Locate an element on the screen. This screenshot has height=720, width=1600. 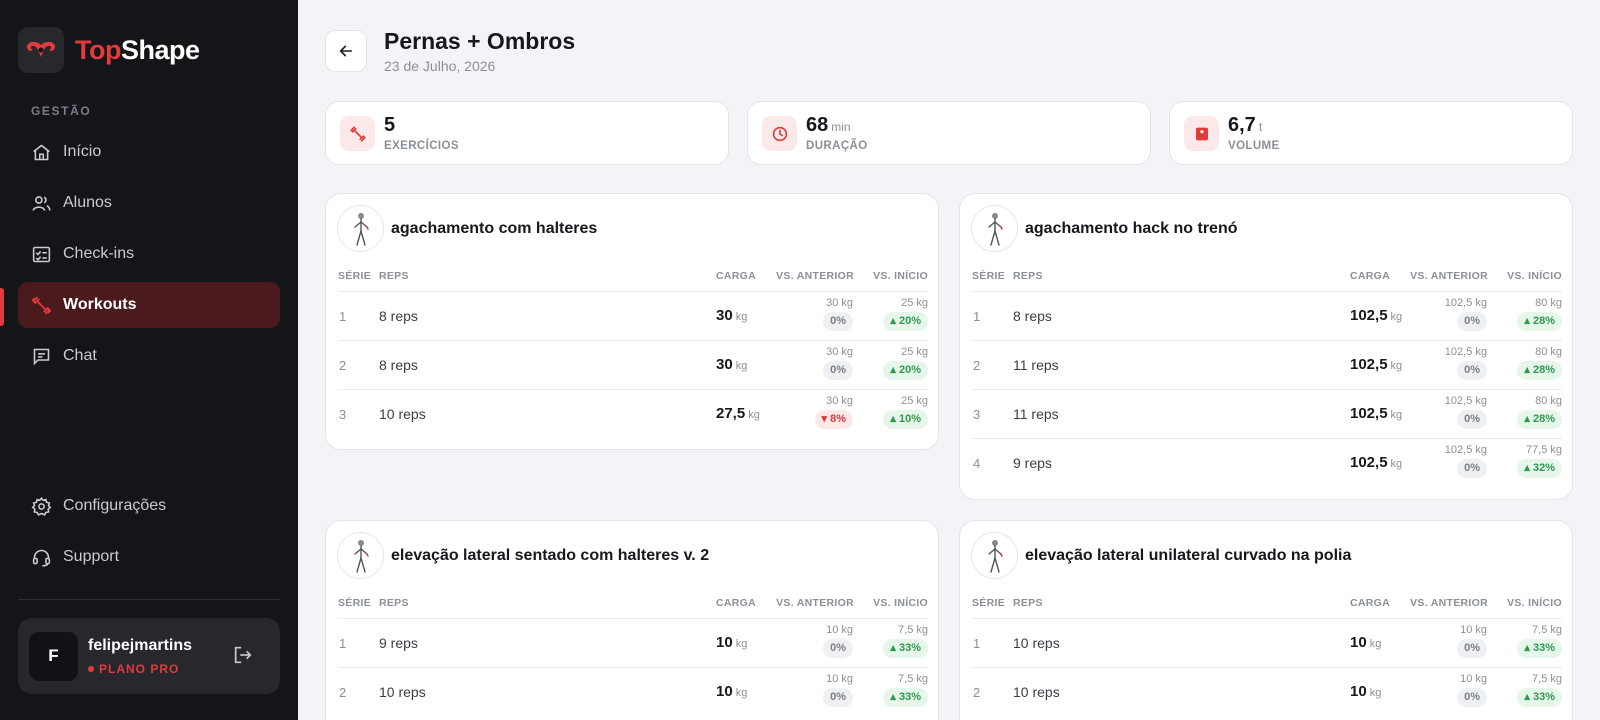
cell-vs-inicio: 77,5 kg ▴ 32% is located at coordinates (1522, 461).